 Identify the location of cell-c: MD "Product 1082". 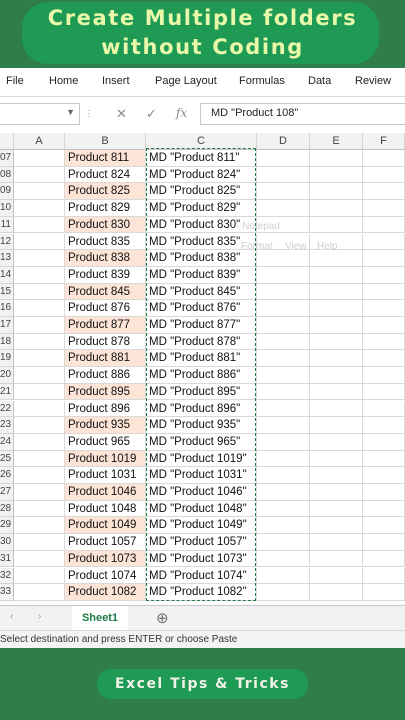
(201, 592).